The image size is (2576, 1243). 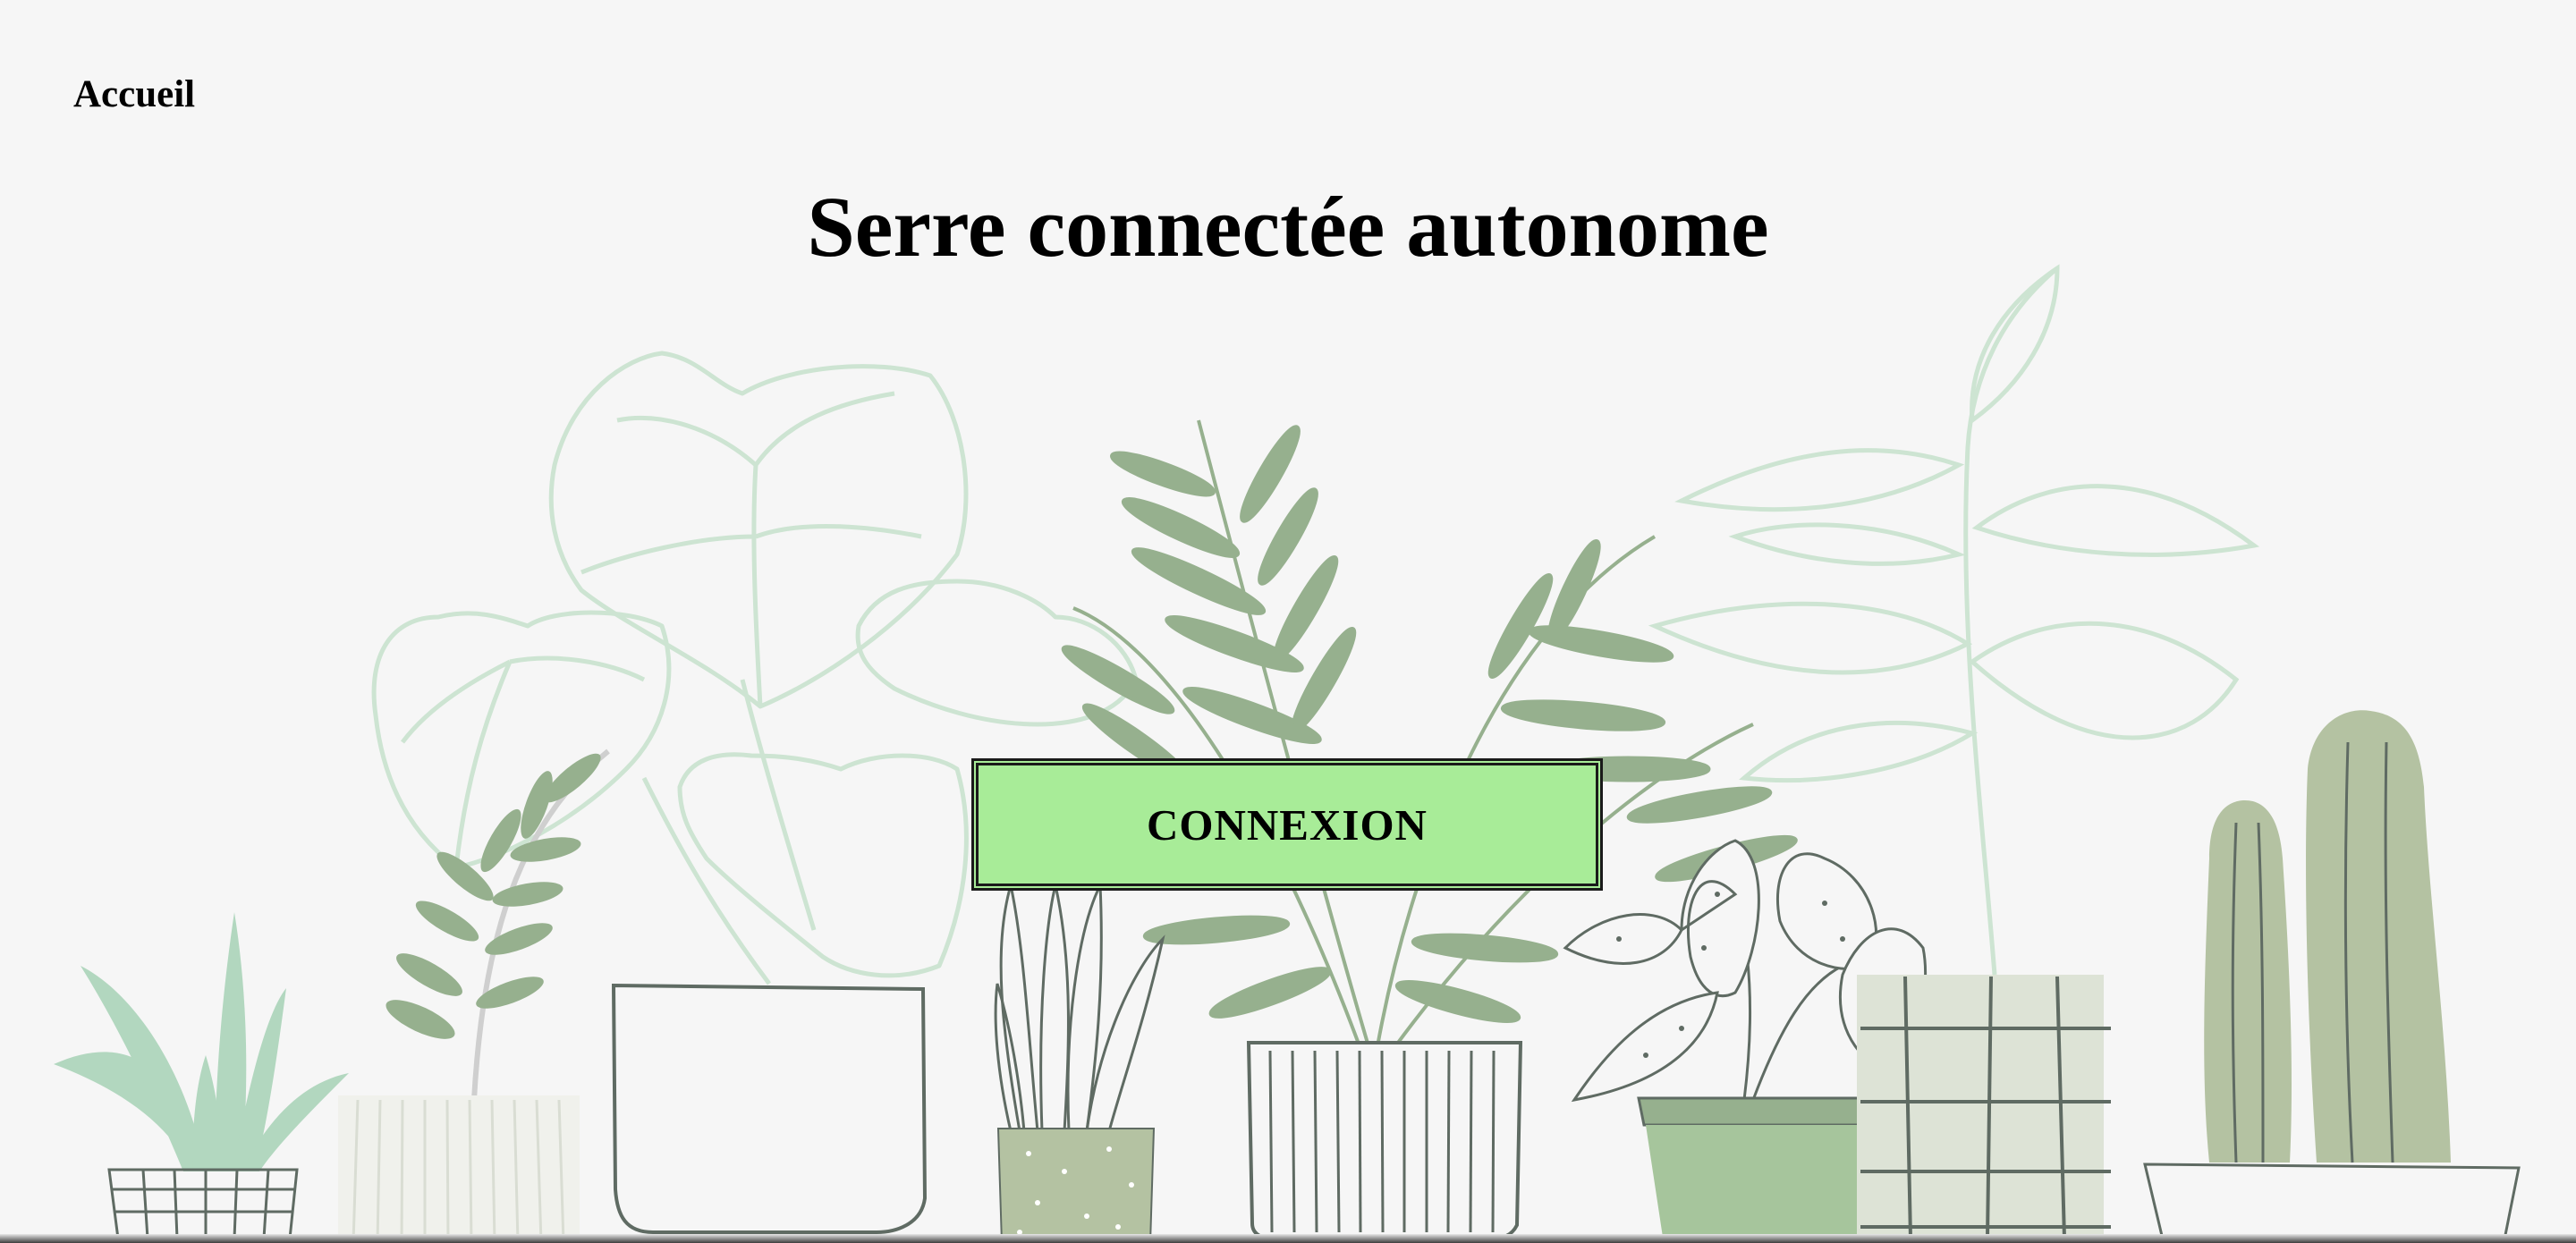 I want to click on palm-fern-plant, so click(x=1429, y=733).